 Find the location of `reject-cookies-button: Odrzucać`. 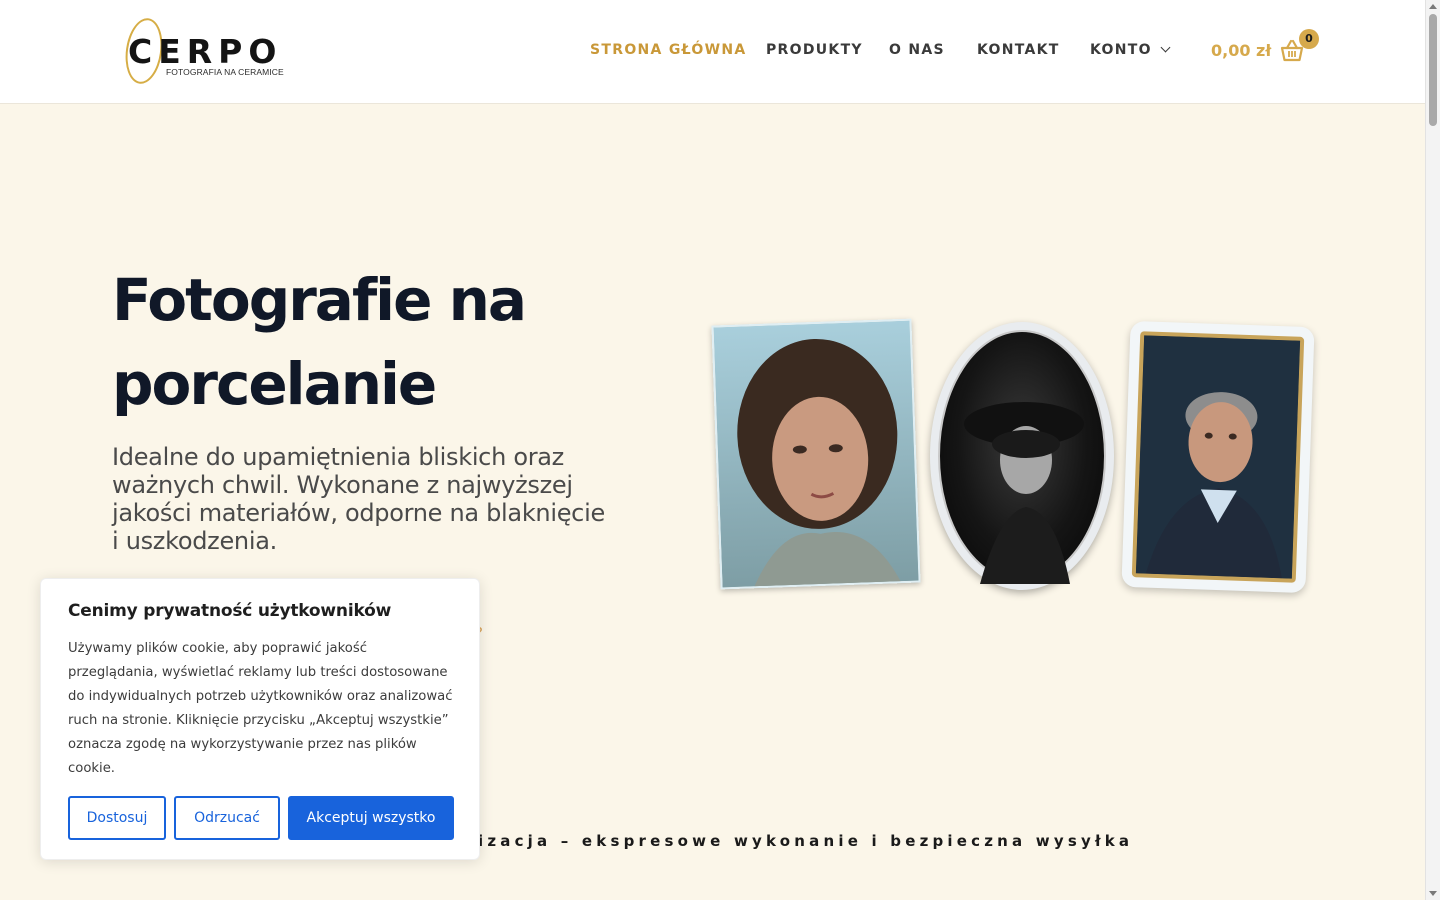

reject-cookies-button: Odrzucać is located at coordinates (227, 818).